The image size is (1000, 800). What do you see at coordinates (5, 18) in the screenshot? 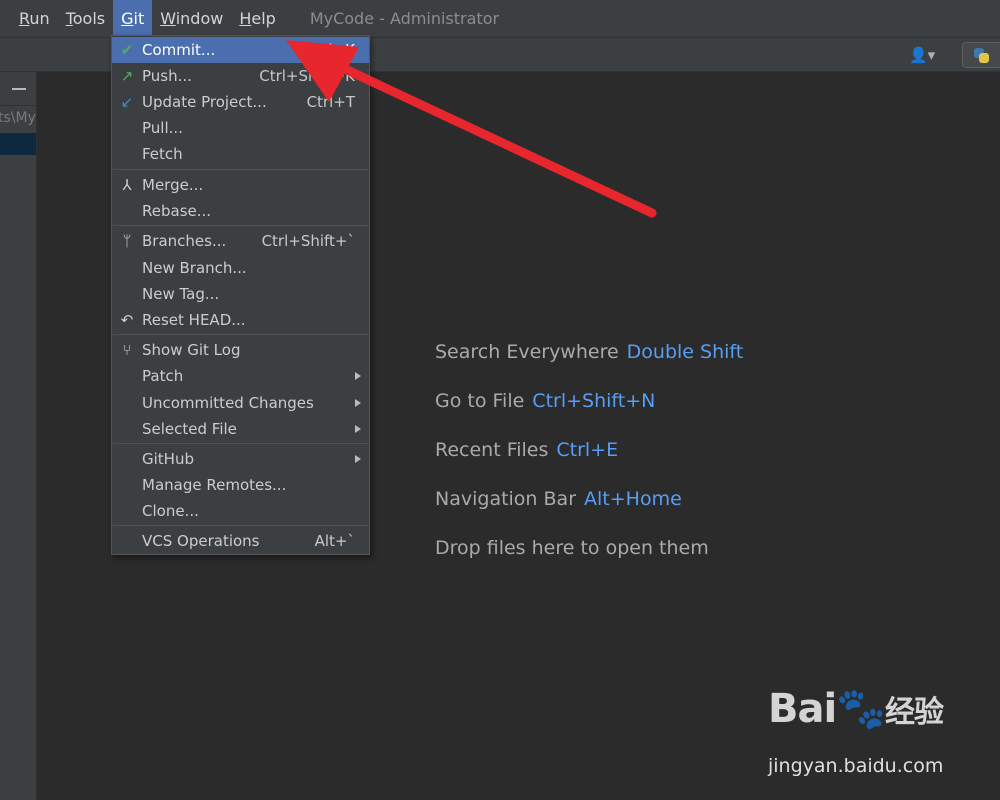
I see `menu-bar-edge` at bounding box center [5, 18].